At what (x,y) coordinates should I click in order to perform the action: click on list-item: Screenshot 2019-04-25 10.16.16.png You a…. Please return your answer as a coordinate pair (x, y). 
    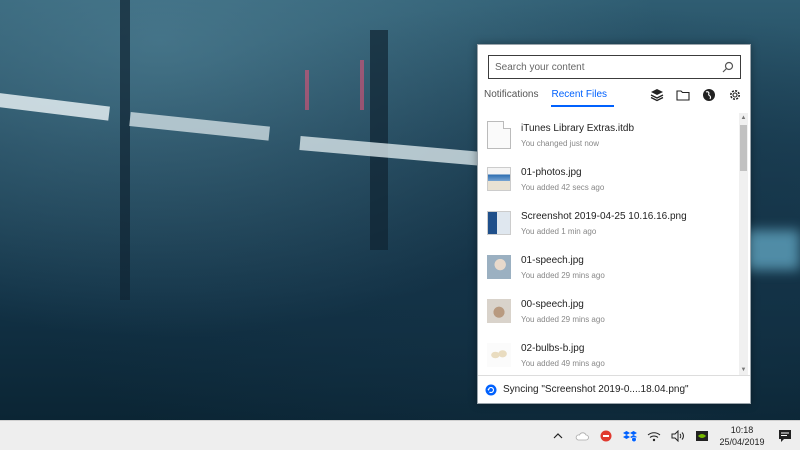
    Looking at the image, I should click on (609, 223).